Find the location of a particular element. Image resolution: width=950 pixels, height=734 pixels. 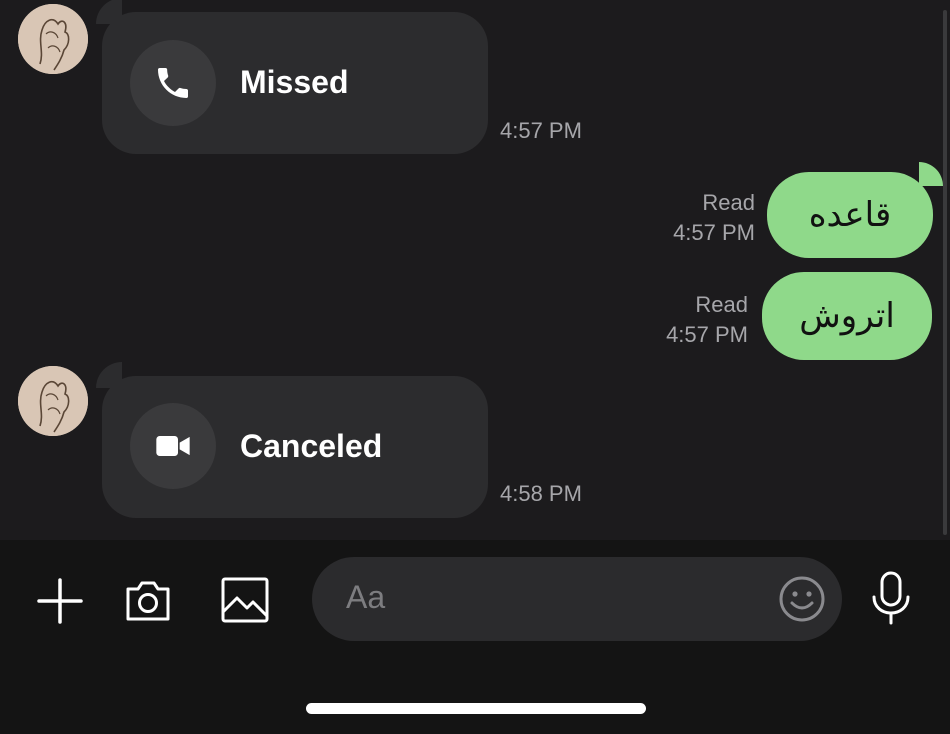

image-icon is located at coordinates (245, 600).